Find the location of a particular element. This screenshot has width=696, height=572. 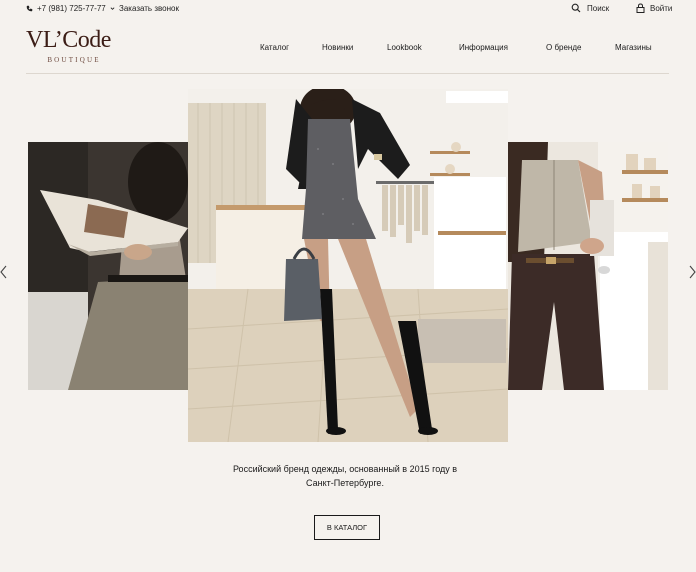

nav-item-stores: Магазины is located at coordinates (633, 47).